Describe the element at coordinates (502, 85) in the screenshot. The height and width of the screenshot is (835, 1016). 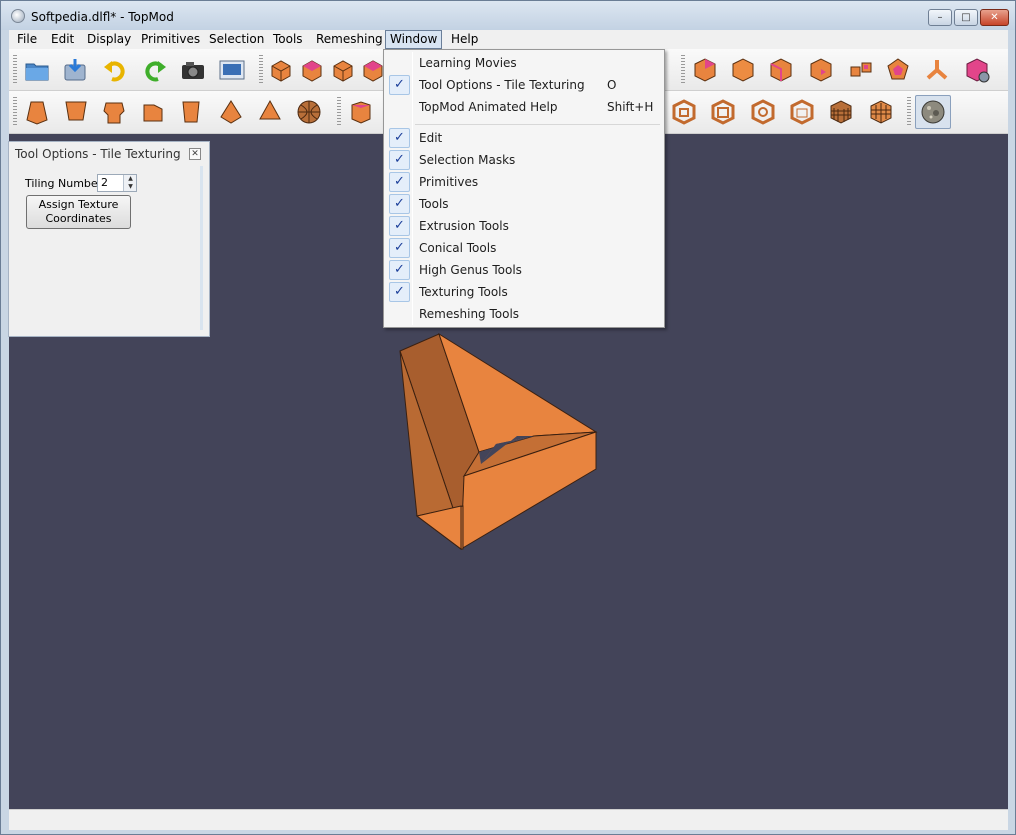
I see `menu-item-label: Tool Options - Tile Texturing` at that location.